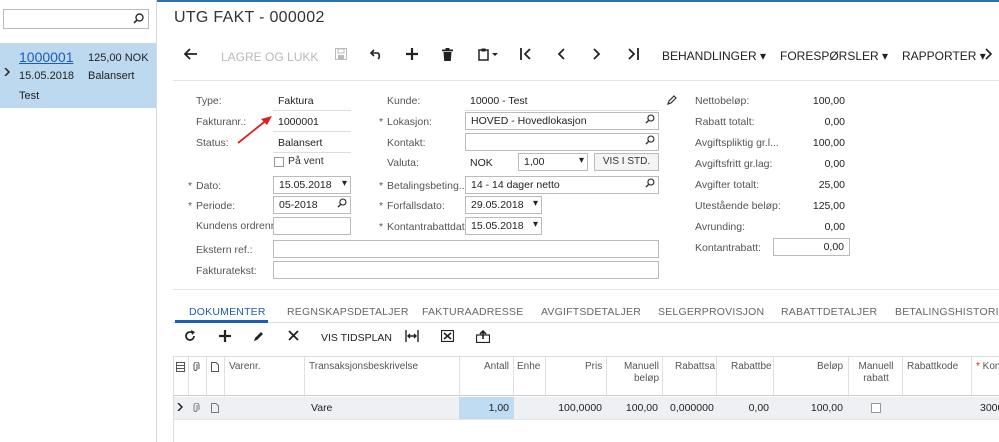 The height and width of the screenshot is (442, 999). What do you see at coordinates (834, 56) in the screenshot?
I see `menu-foresporsler: FORESPØRSLER ▾` at bounding box center [834, 56].